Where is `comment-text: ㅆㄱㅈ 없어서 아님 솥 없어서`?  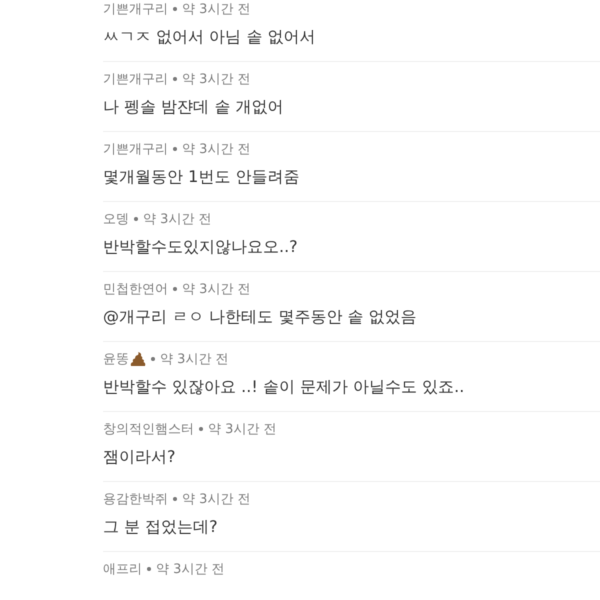 comment-text: ㅆㄱㅈ 없어서 아님 솥 없어서 is located at coordinates (209, 37).